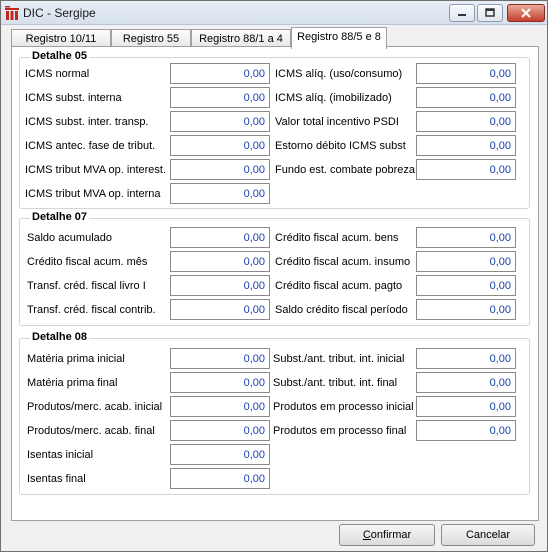 The image size is (548, 552). What do you see at coordinates (60, 455) in the screenshot?
I see `field-label: Isentas inicial` at bounding box center [60, 455].